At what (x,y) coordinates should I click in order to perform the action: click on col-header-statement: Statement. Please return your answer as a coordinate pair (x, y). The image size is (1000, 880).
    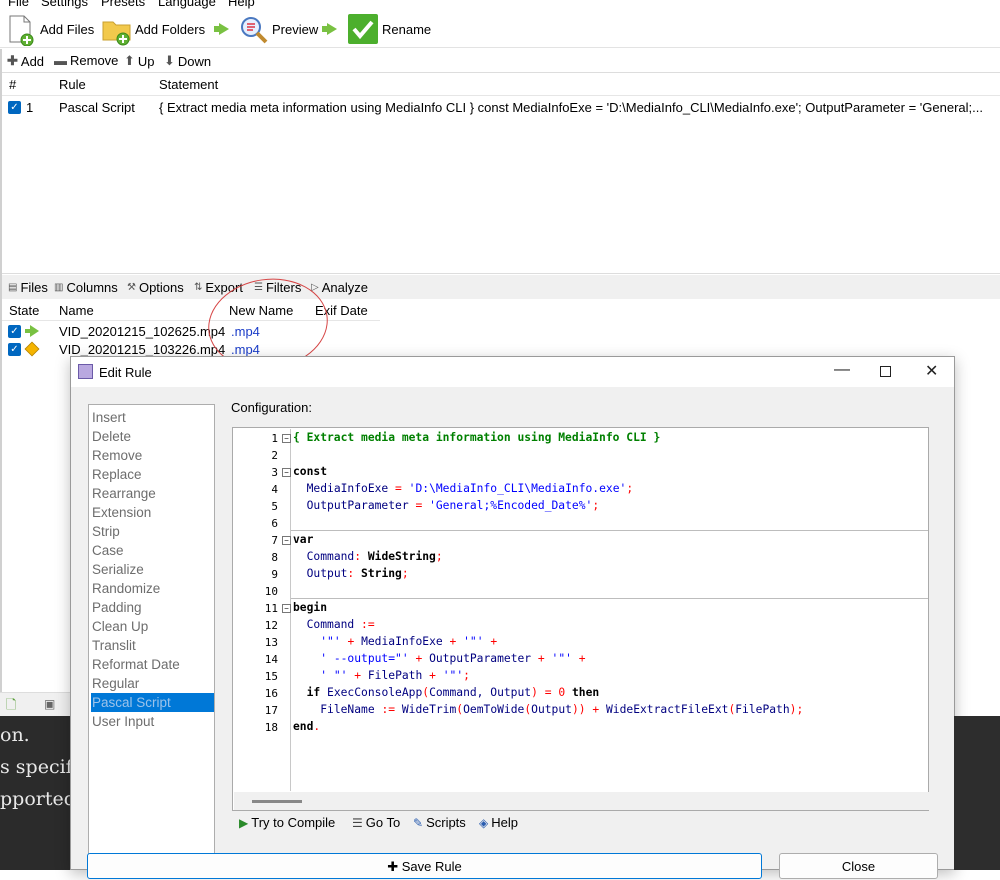
    Looking at the image, I should click on (188, 84).